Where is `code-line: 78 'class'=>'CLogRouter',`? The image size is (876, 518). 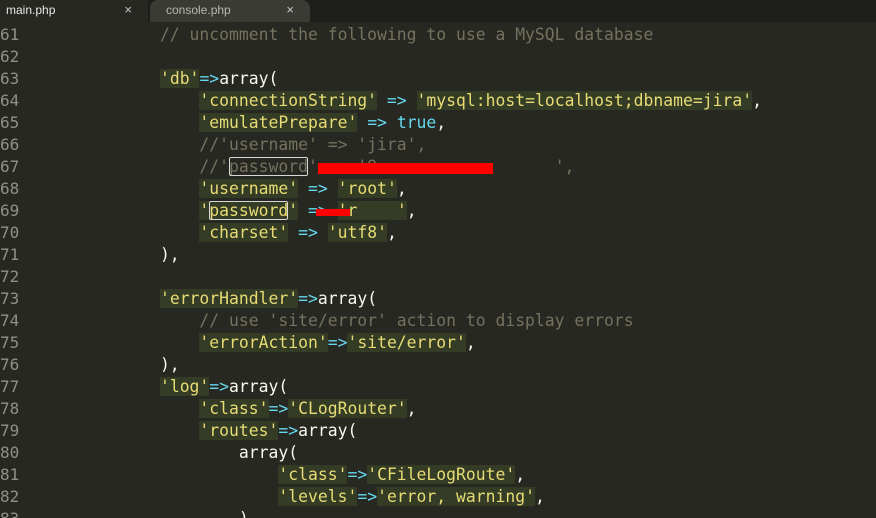 code-line: 78 'class'=>'CLogRouter', is located at coordinates (438, 409).